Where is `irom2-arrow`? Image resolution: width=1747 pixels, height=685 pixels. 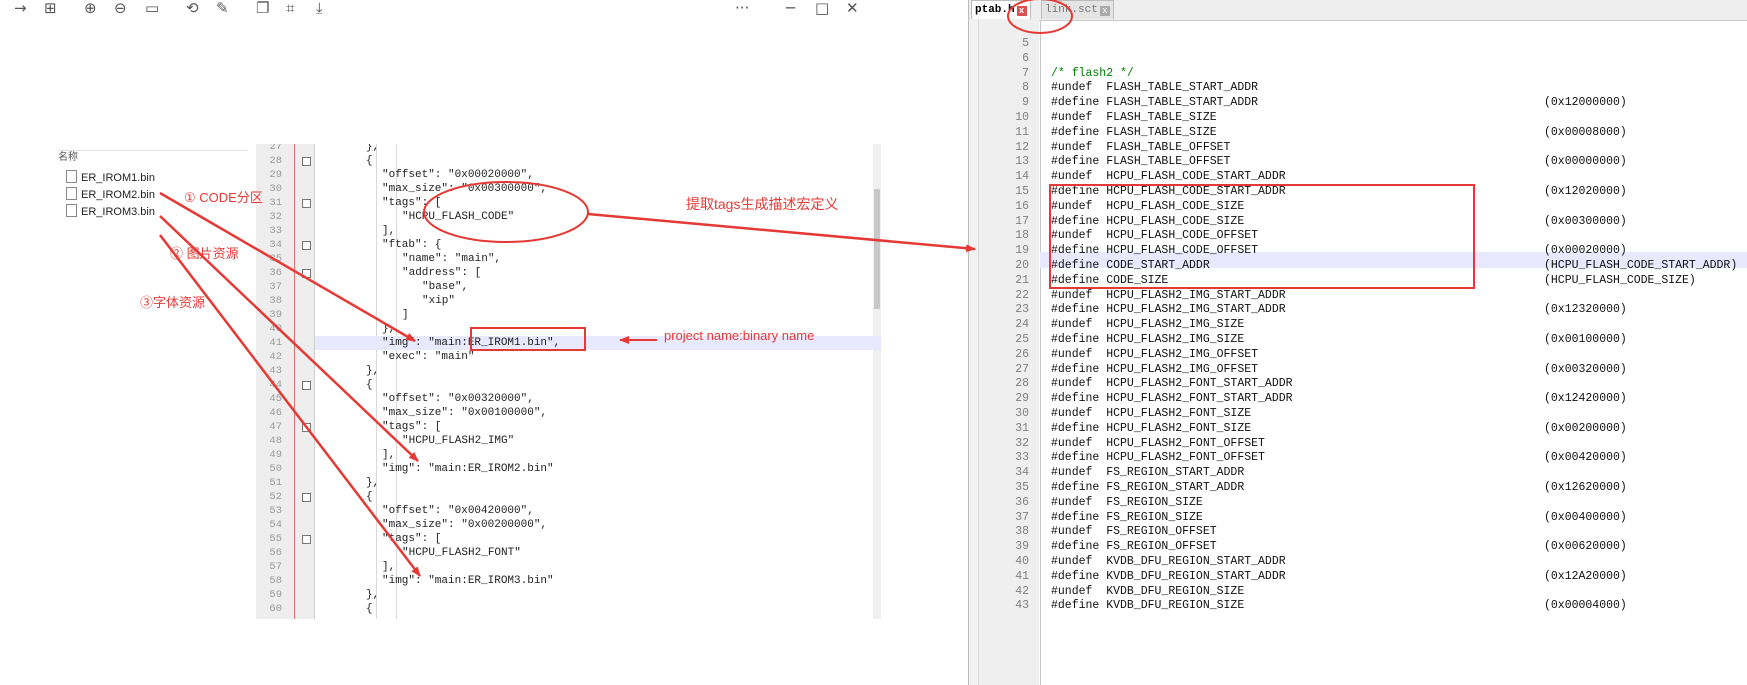 irom2-arrow is located at coordinates (289, 338).